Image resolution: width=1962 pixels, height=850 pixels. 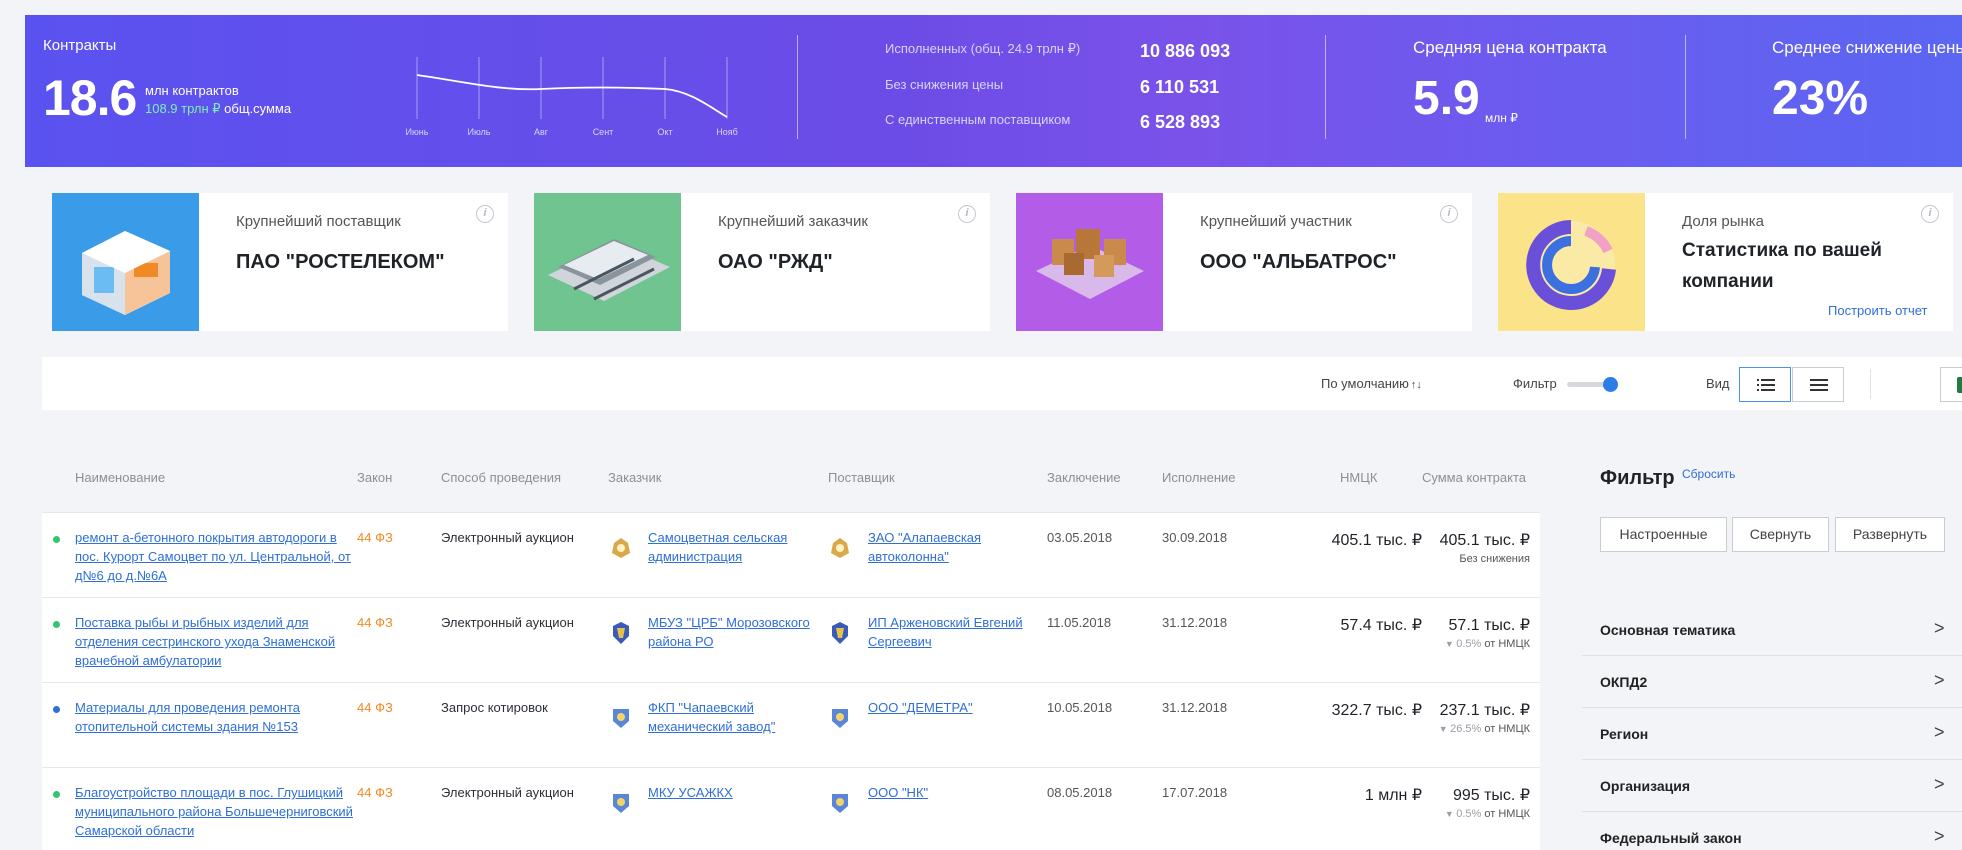 What do you see at coordinates (1089, 262) in the screenshot?
I see `warehouse-illustration` at bounding box center [1089, 262].